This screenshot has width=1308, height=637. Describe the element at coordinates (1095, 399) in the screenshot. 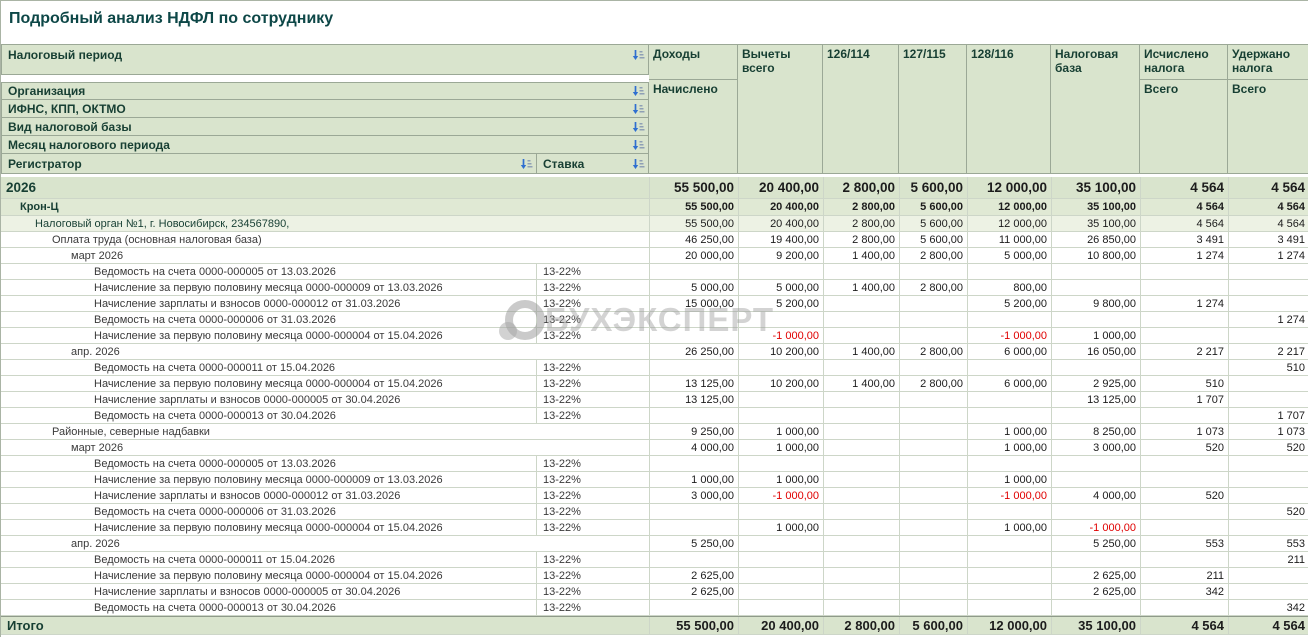

I see `cell-nalogovaya-baza: 13 125,00` at that location.